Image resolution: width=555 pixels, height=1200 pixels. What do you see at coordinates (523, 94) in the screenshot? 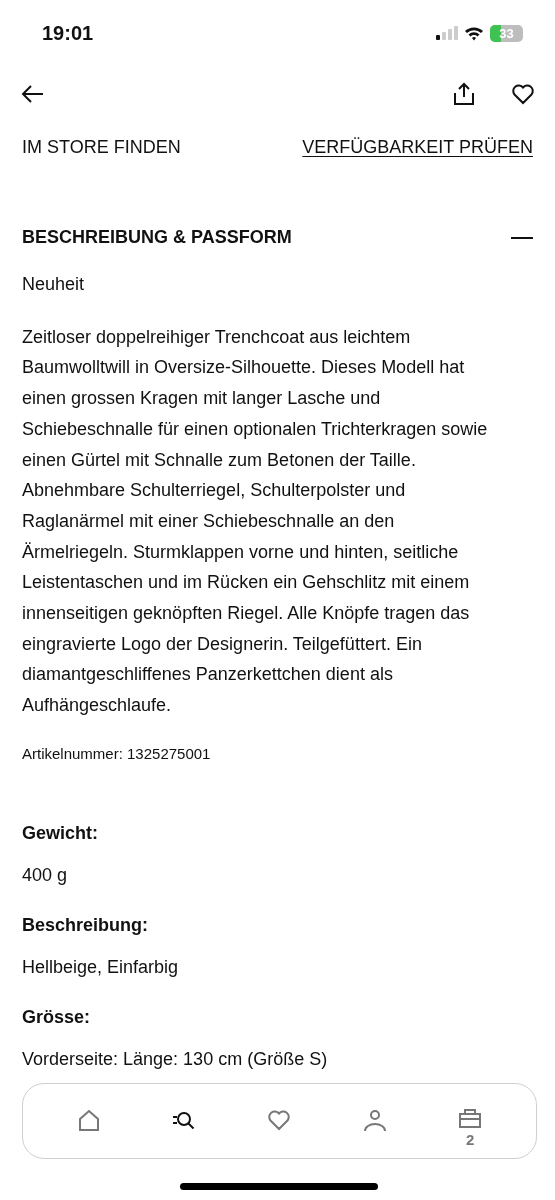
I see `favorite-button` at bounding box center [523, 94].